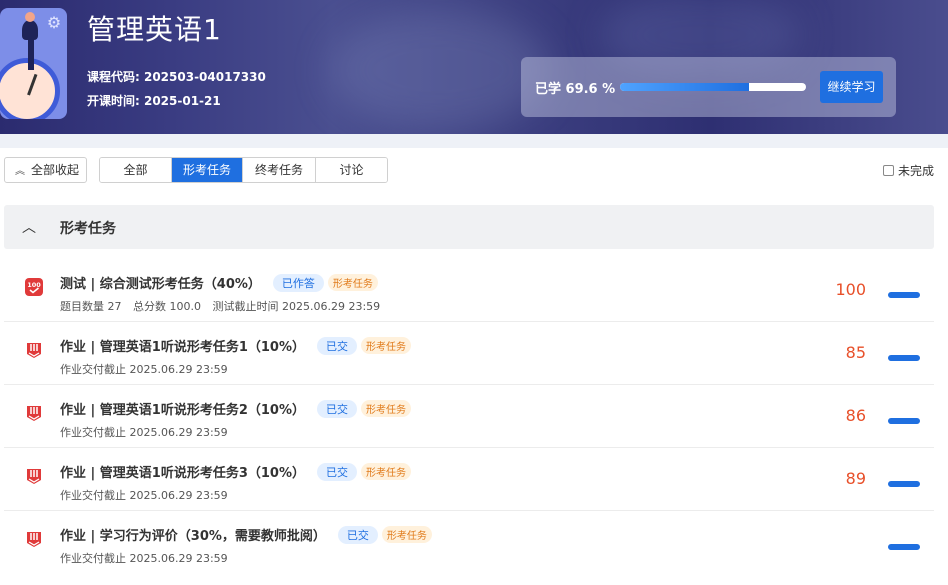 The image size is (948, 585). What do you see at coordinates (91, 306) in the screenshot?
I see `question-count: 题目数量 27` at bounding box center [91, 306].